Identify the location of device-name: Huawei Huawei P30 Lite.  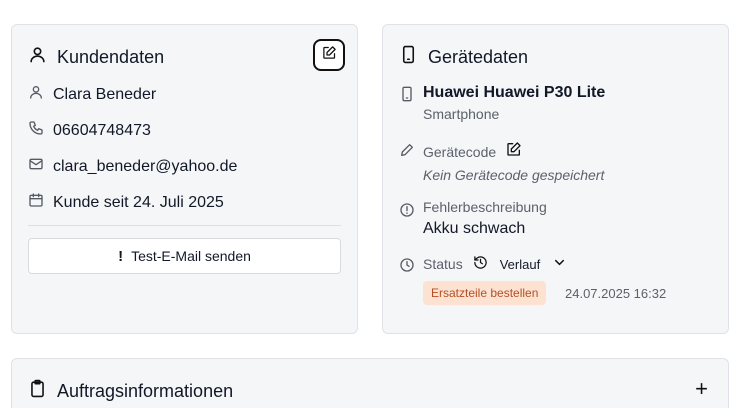
(514, 92).